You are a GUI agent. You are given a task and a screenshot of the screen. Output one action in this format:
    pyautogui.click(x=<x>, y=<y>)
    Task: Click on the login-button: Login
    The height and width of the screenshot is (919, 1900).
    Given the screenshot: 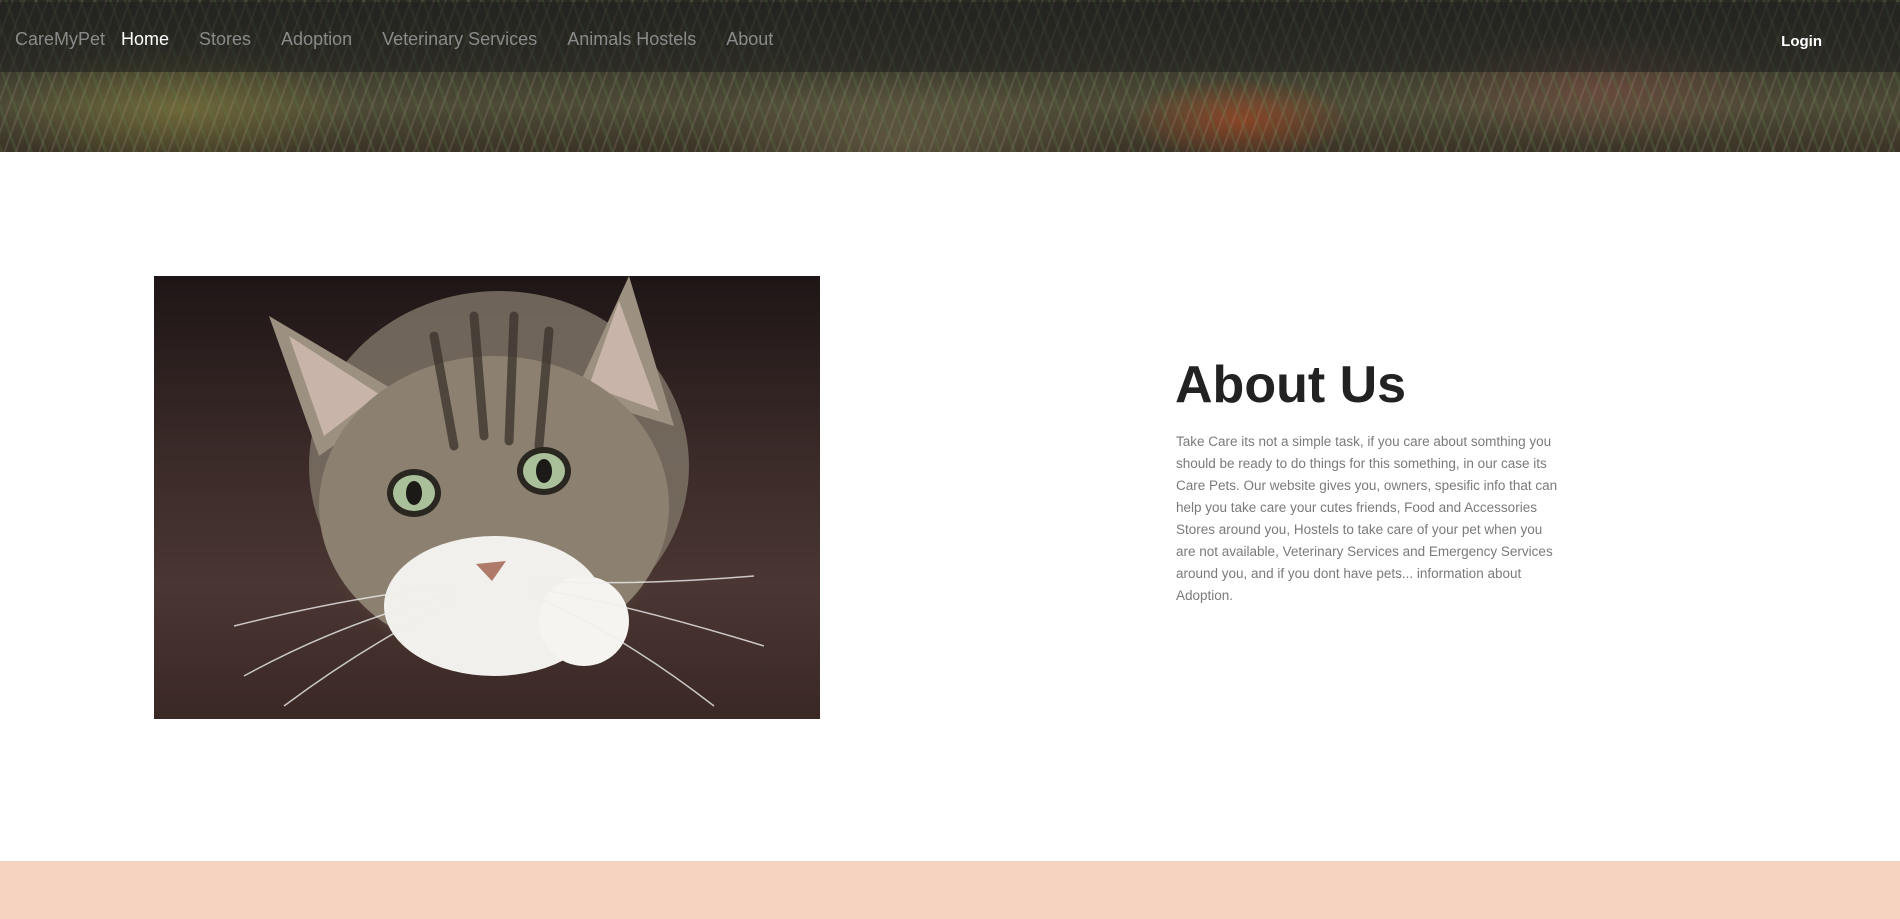 What is the action you would take?
    pyautogui.click(x=1801, y=41)
    